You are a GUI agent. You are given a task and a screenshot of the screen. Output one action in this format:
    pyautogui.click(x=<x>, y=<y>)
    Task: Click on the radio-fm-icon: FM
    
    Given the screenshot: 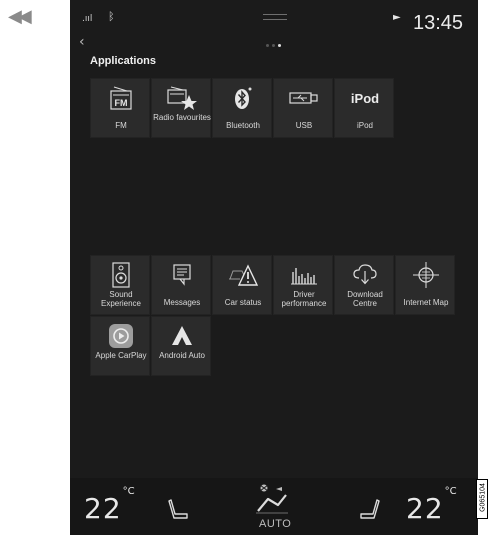 What is the action you would take?
    pyautogui.click(x=121, y=98)
    